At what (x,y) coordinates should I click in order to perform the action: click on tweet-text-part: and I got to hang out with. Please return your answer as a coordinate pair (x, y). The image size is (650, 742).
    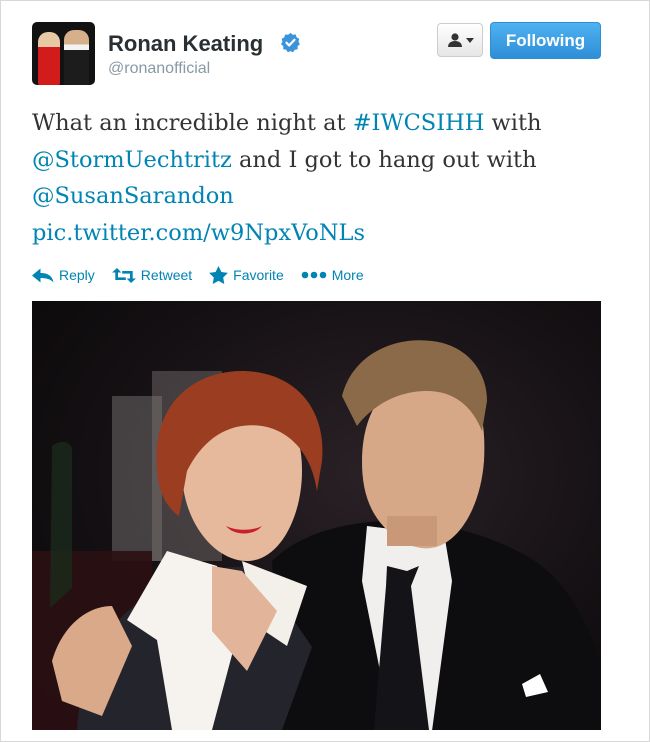
    Looking at the image, I should click on (384, 159).